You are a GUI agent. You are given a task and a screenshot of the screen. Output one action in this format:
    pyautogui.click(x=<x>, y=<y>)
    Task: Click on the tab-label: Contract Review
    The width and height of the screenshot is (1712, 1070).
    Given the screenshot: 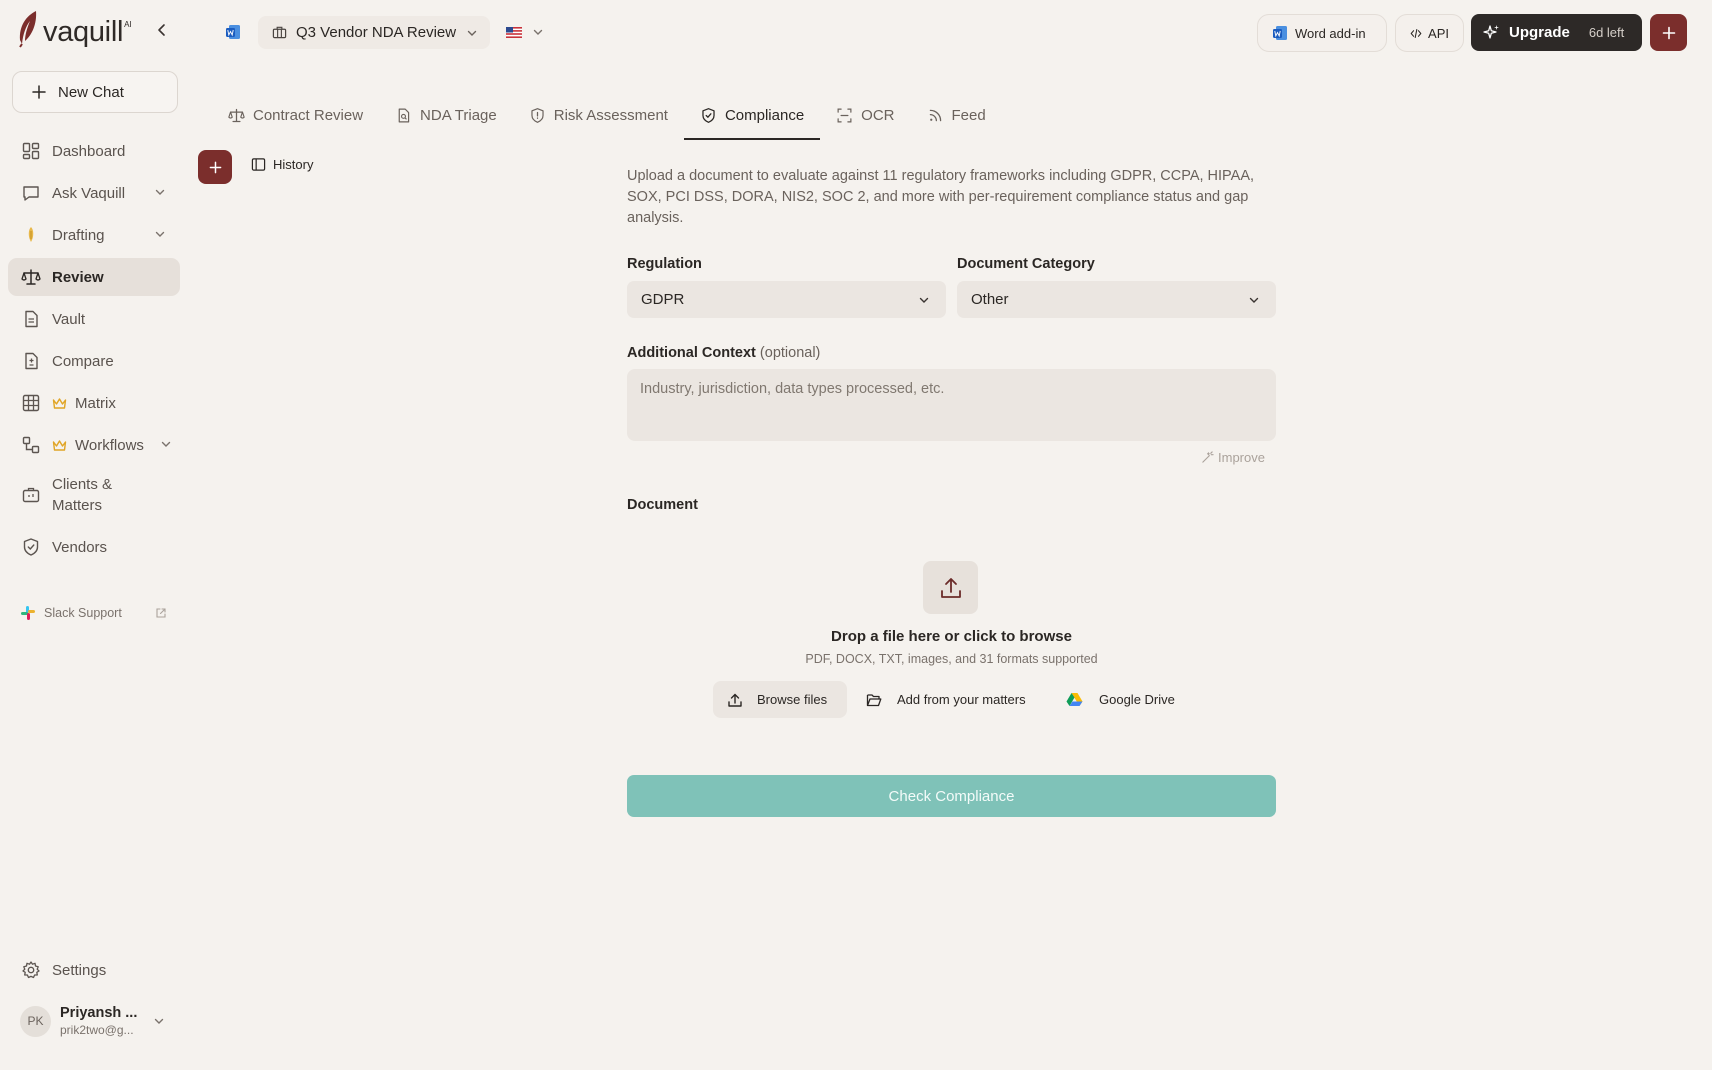 What is the action you would take?
    pyautogui.click(x=308, y=115)
    